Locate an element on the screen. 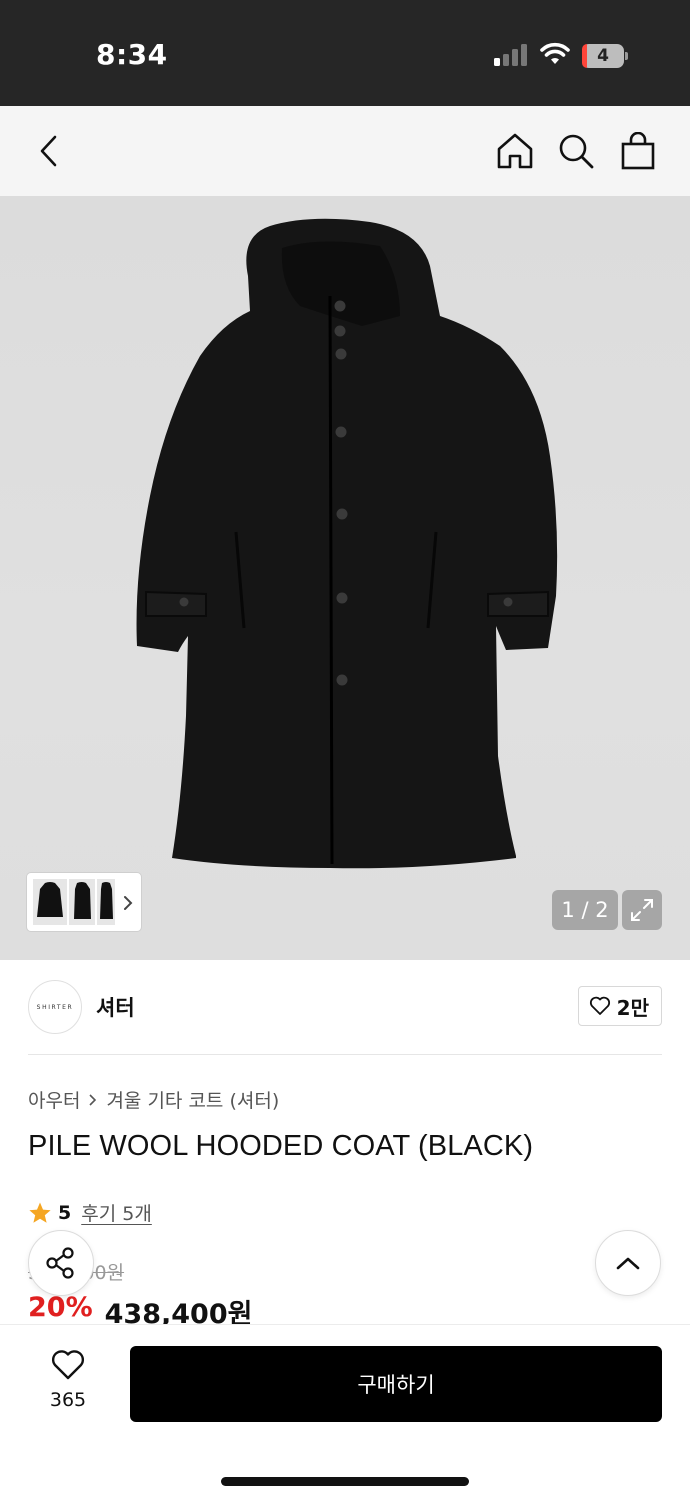 The width and height of the screenshot is (690, 1500). divider is located at coordinates (345, 1054).